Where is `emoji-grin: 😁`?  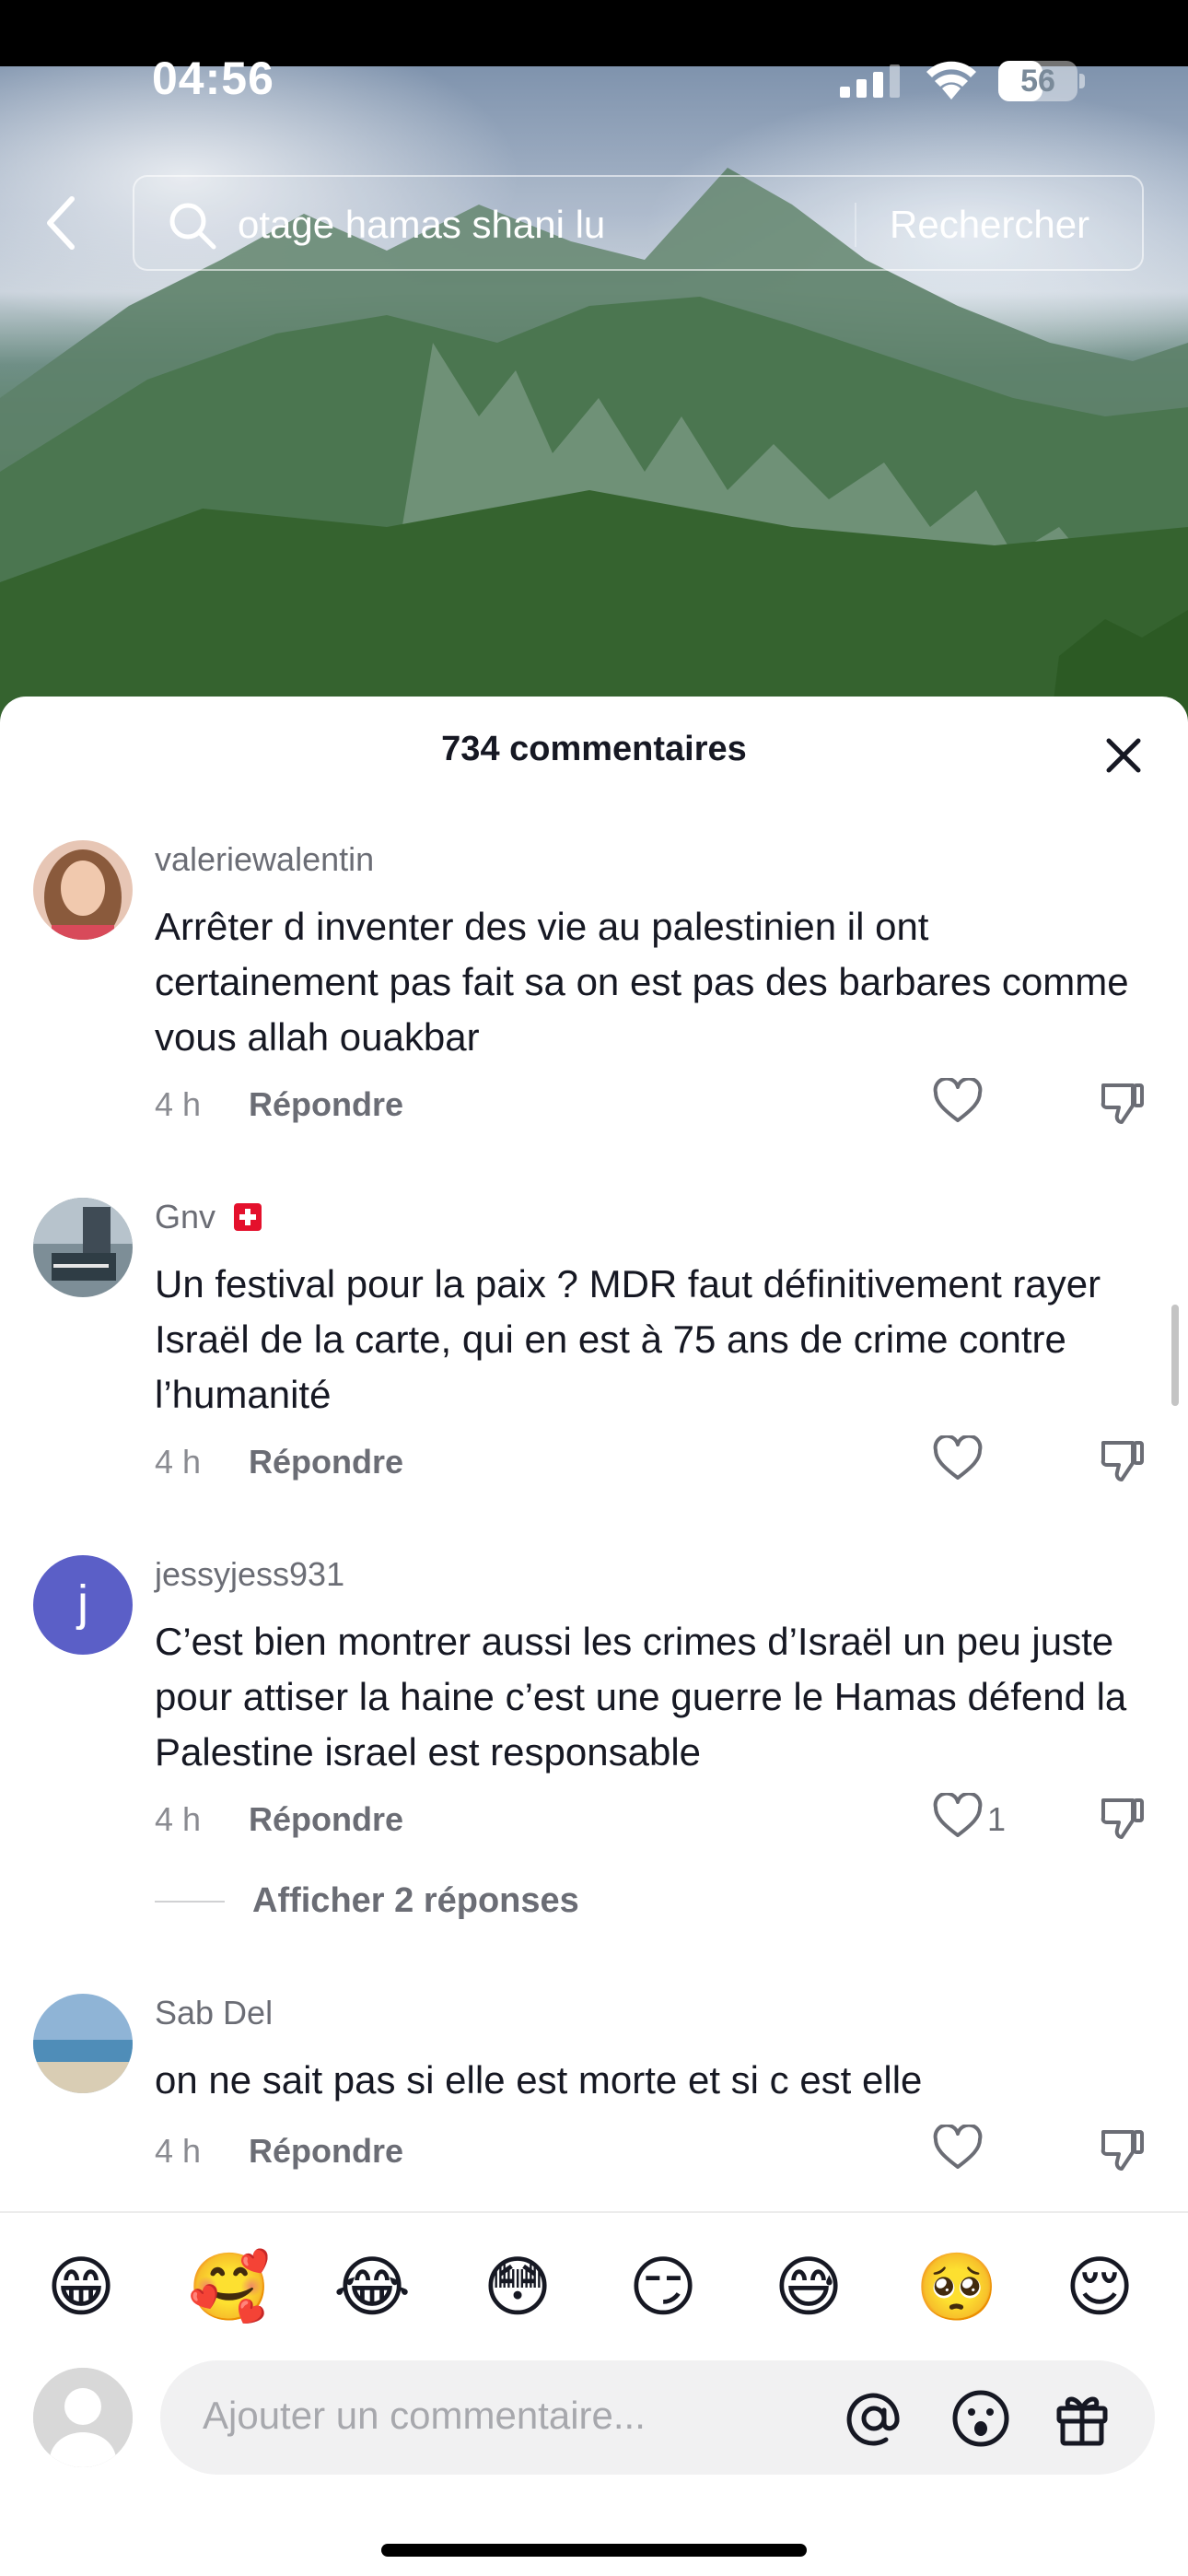 emoji-grin: 😁 is located at coordinates (81, 2286).